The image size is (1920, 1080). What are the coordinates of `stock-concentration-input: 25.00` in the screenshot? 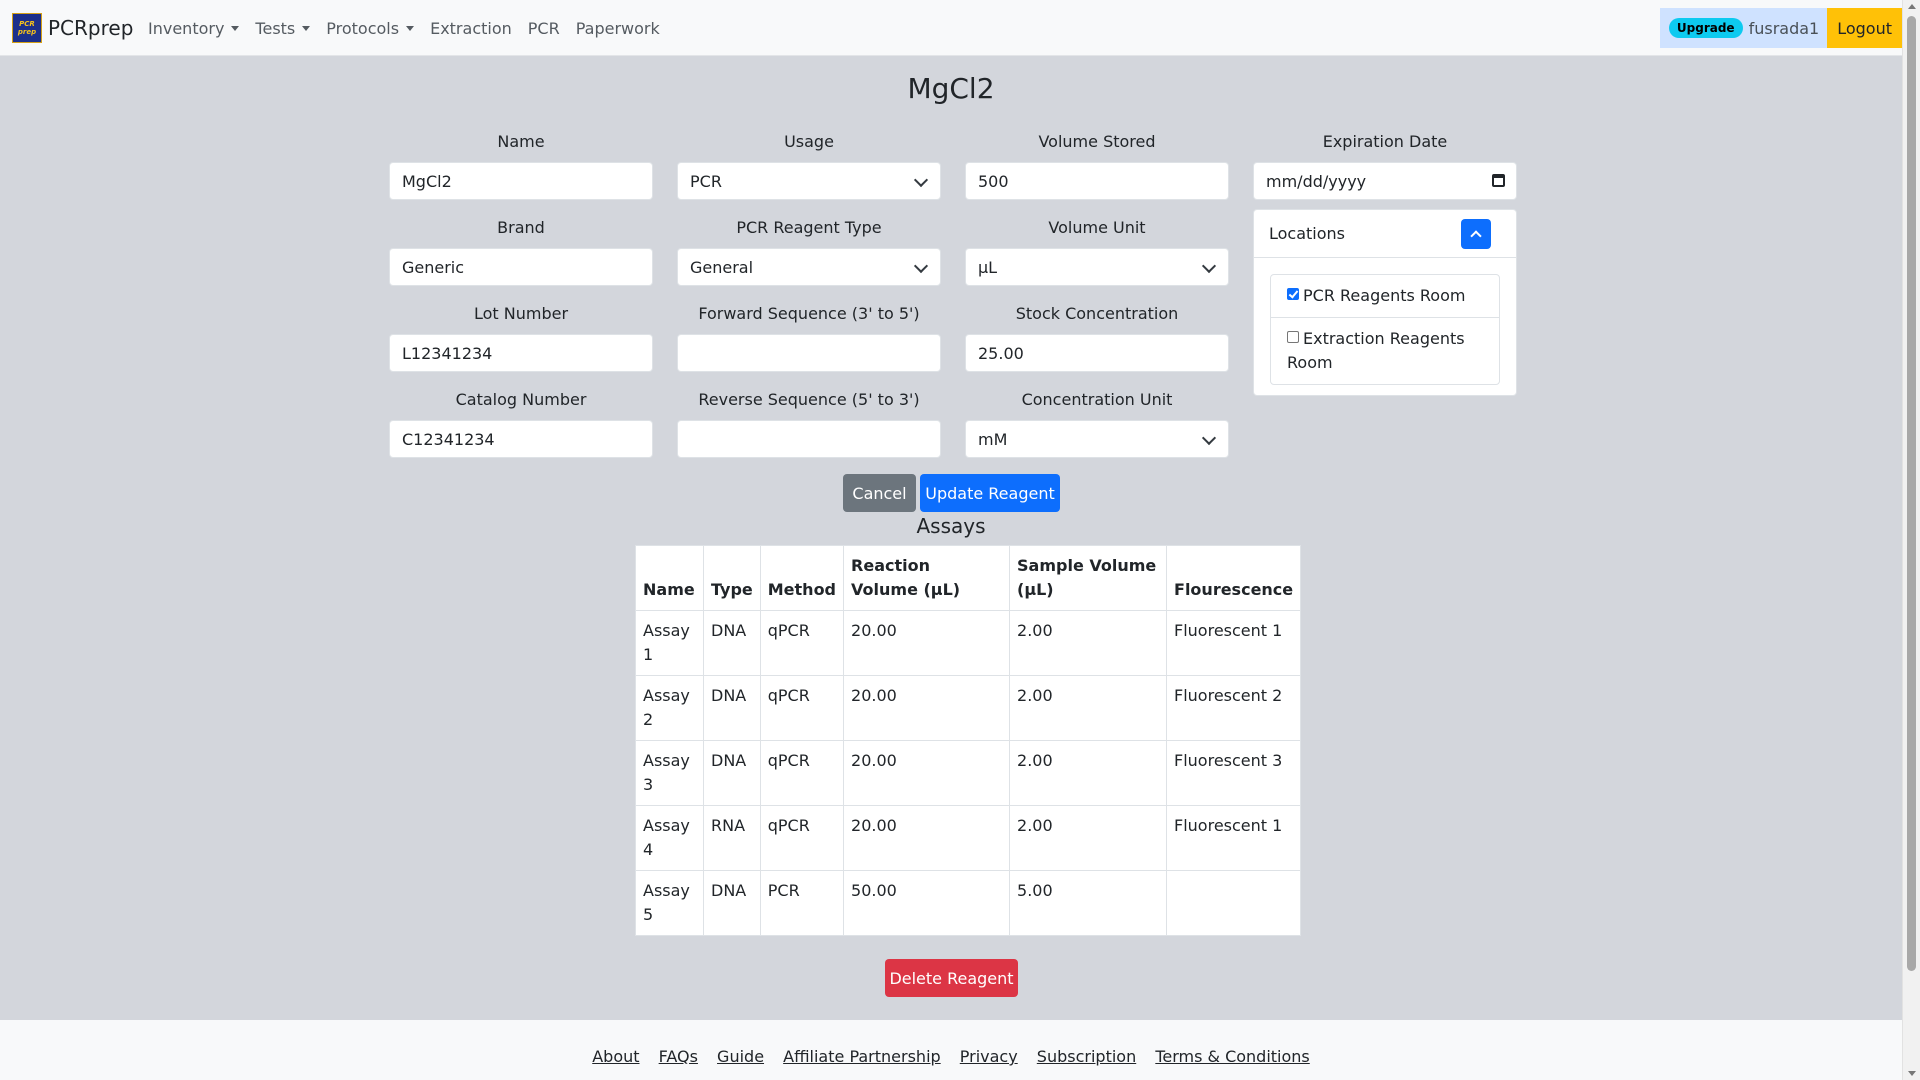 It's located at (1097, 353).